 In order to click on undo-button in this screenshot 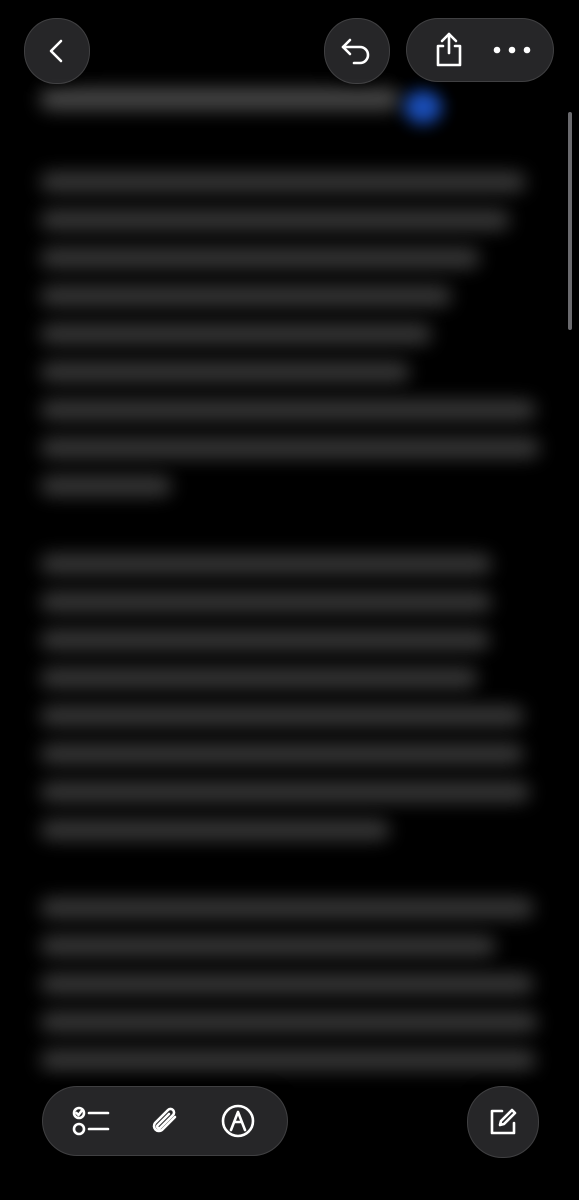, I will do `click(357, 51)`.